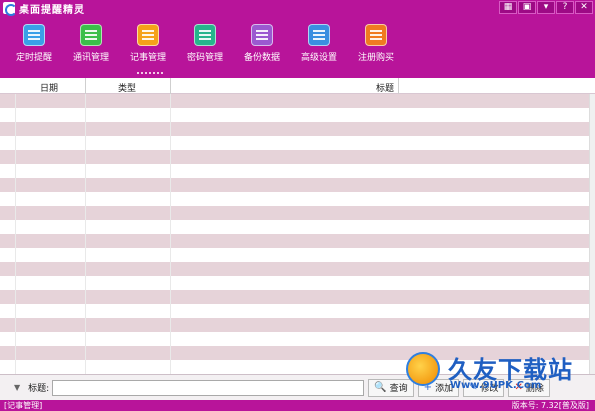  I want to click on edit-button: ✎ 修改, so click(484, 387).